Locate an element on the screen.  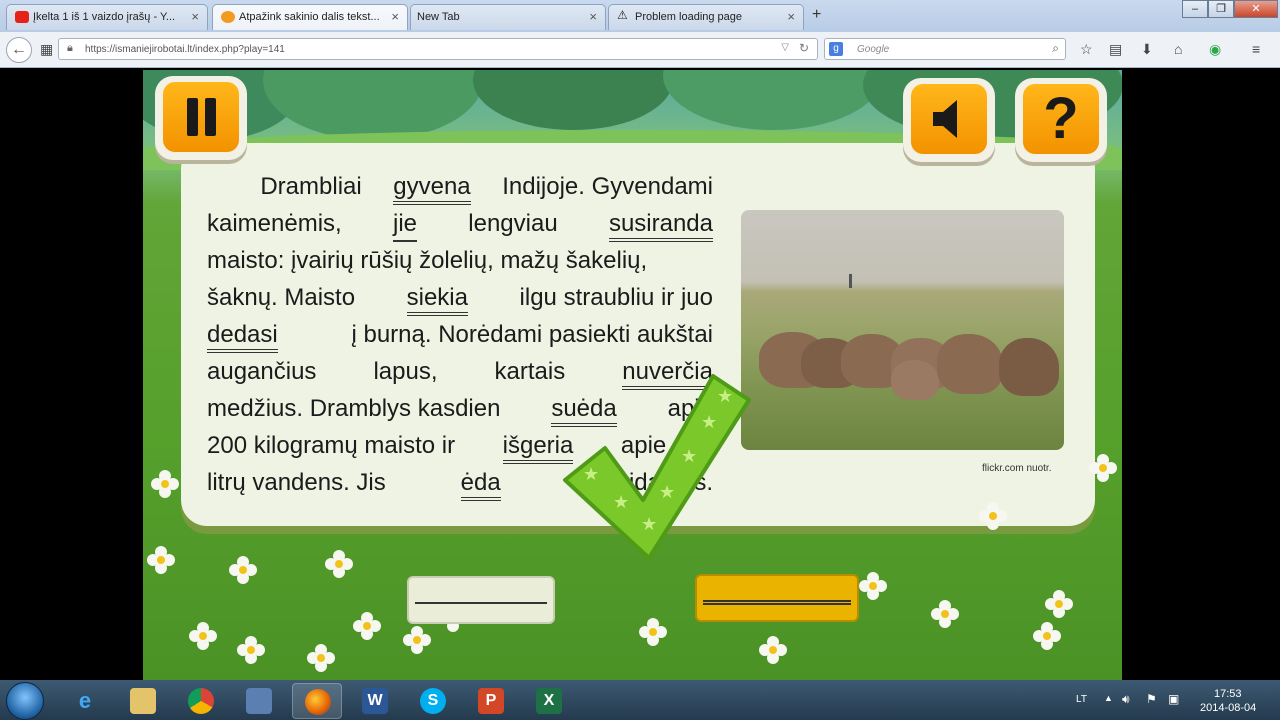
check-mark-icon: ★ ★ ★ ★ ★ ★ ★ is located at coordinates (657, 467).